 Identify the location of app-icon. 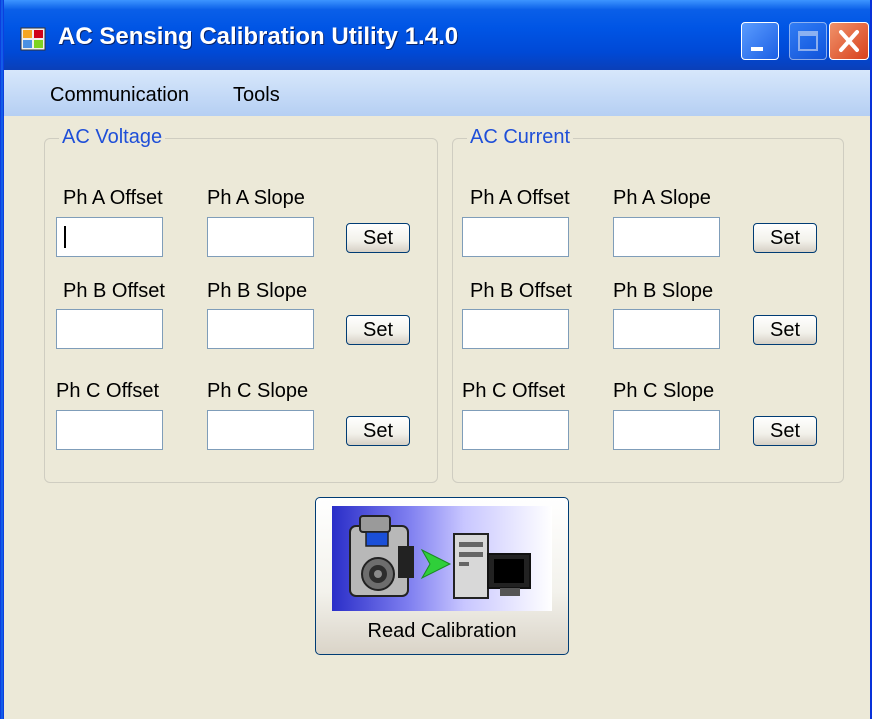
(33, 39).